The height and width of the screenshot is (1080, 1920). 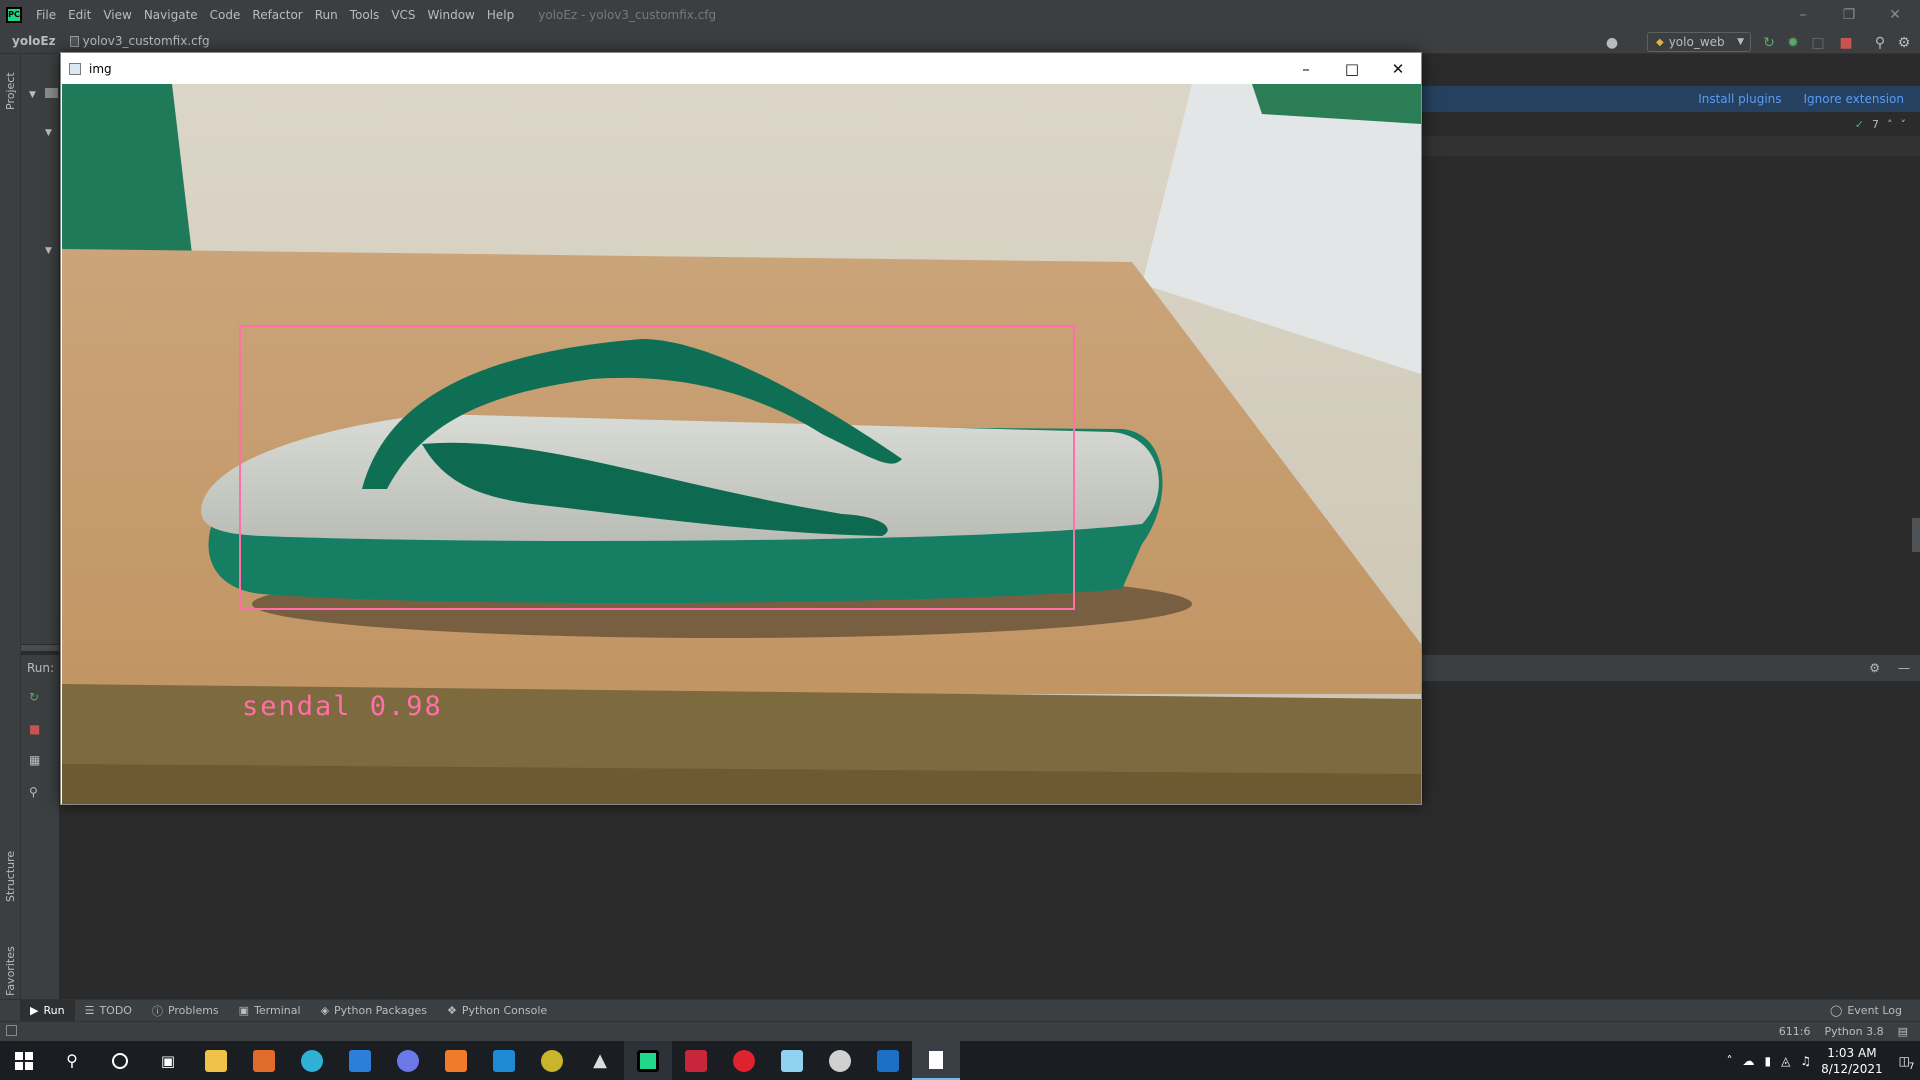 What do you see at coordinates (1916, 535) in the screenshot?
I see `editor-scrollbar` at bounding box center [1916, 535].